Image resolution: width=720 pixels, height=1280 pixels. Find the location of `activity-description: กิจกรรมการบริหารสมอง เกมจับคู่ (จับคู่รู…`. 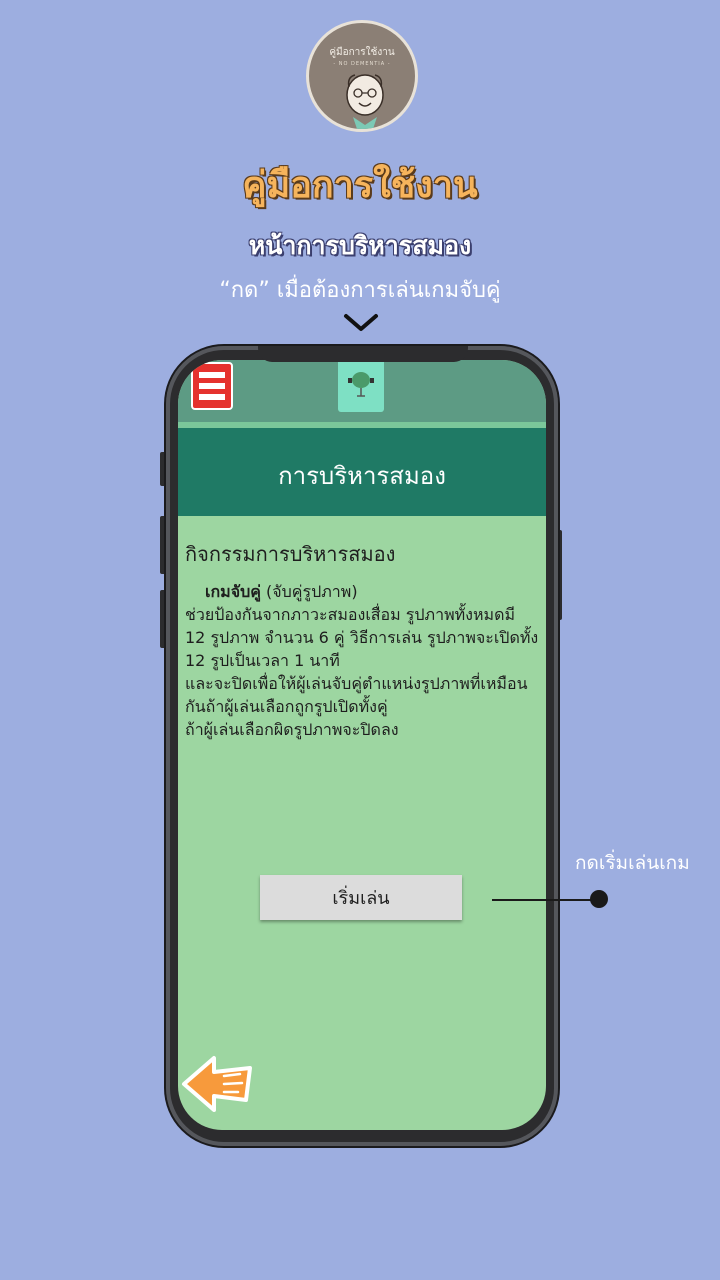

activity-description: กิจกรรมการบริหารสมอง เกมจับคู่ (จับคู่รู… is located at coordinates (365, 639).